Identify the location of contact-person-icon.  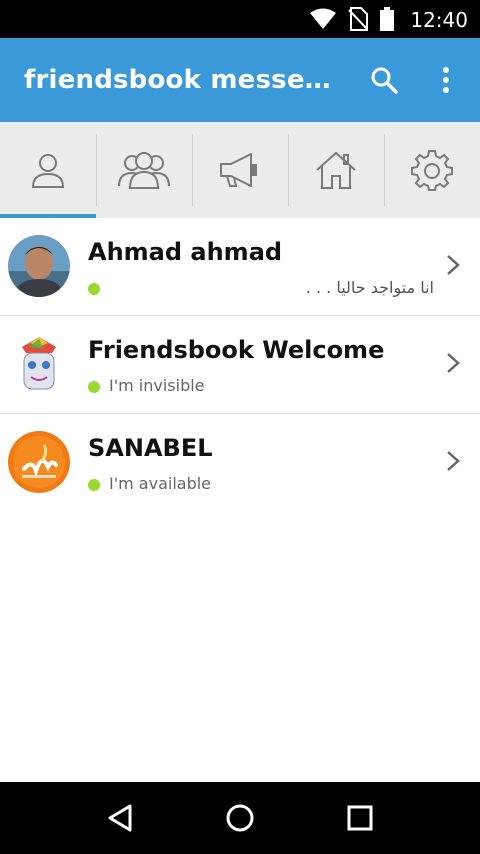
(48, 171).